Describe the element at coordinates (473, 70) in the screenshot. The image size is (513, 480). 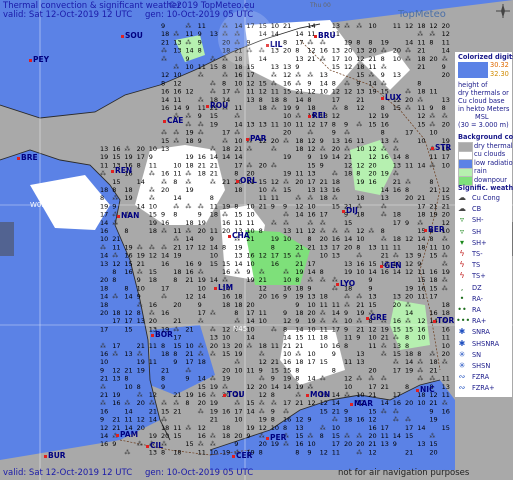
I see `digit-swatch` at that location.